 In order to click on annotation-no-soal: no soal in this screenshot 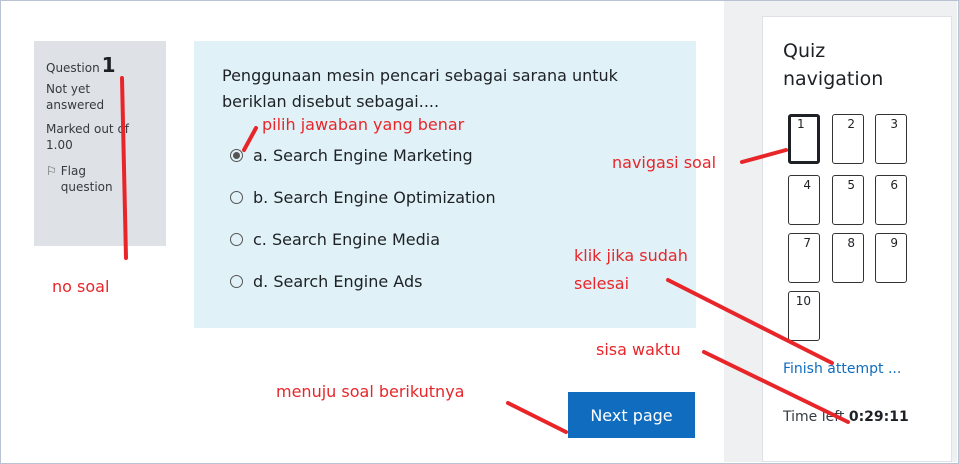, I will do `click(81, 286)`.